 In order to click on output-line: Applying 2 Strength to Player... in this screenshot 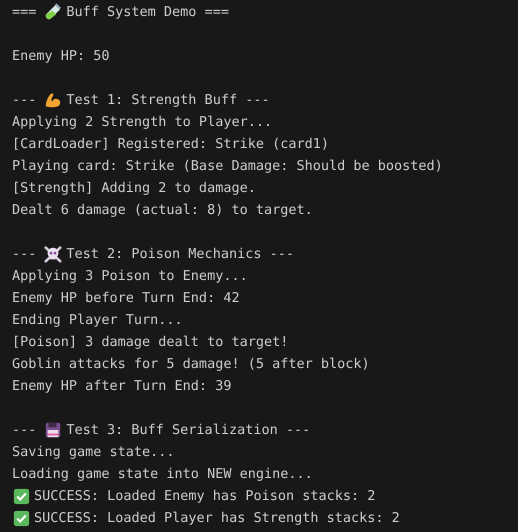, I will do `click(142, 122)`.